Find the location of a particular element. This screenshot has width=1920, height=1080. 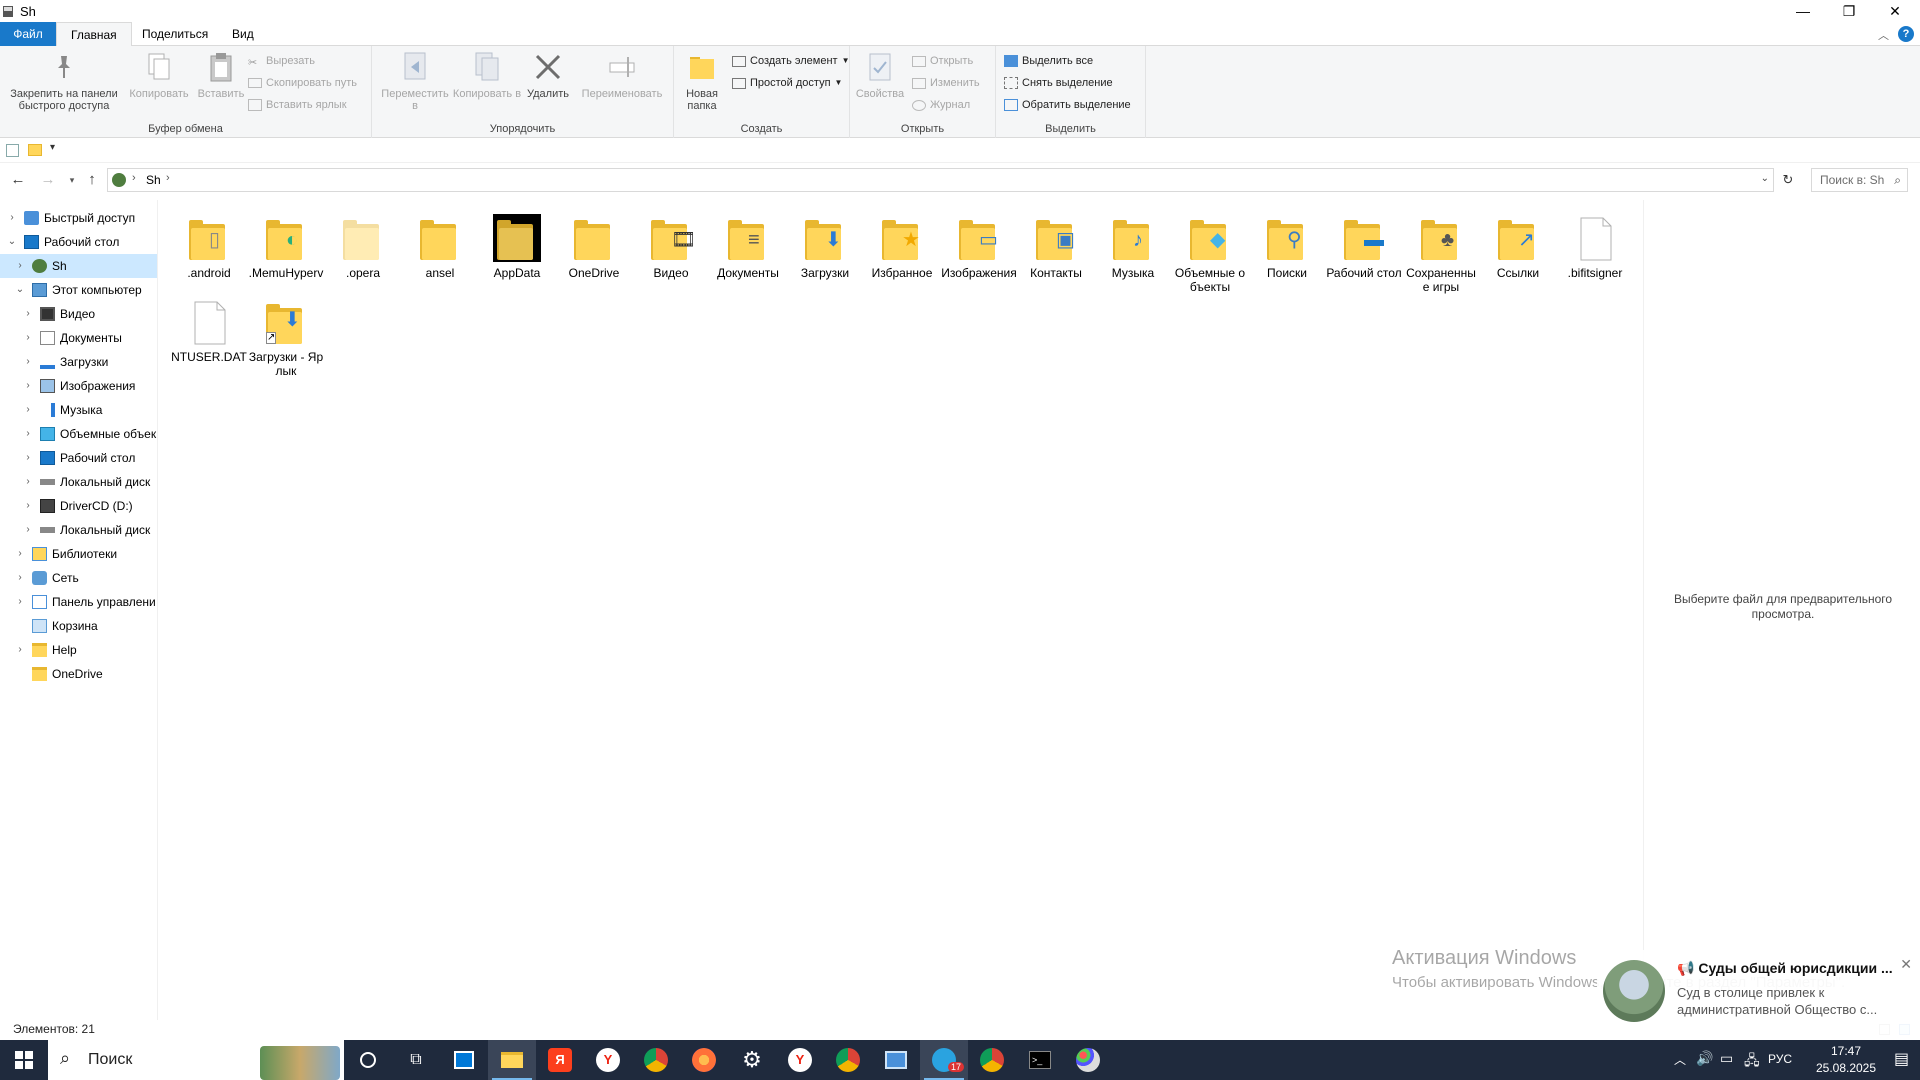

nav-item: › DriverCD (D:) is located at coordinates (78, 506).